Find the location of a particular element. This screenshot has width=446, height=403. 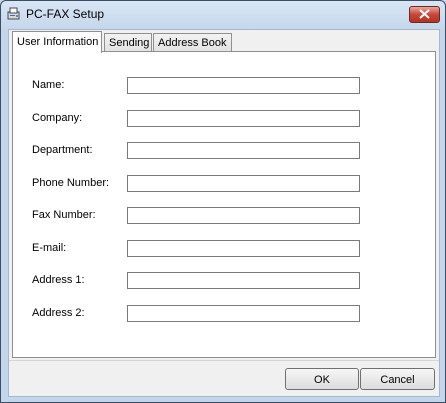

address-2-field is located at coordinates (243, 313).